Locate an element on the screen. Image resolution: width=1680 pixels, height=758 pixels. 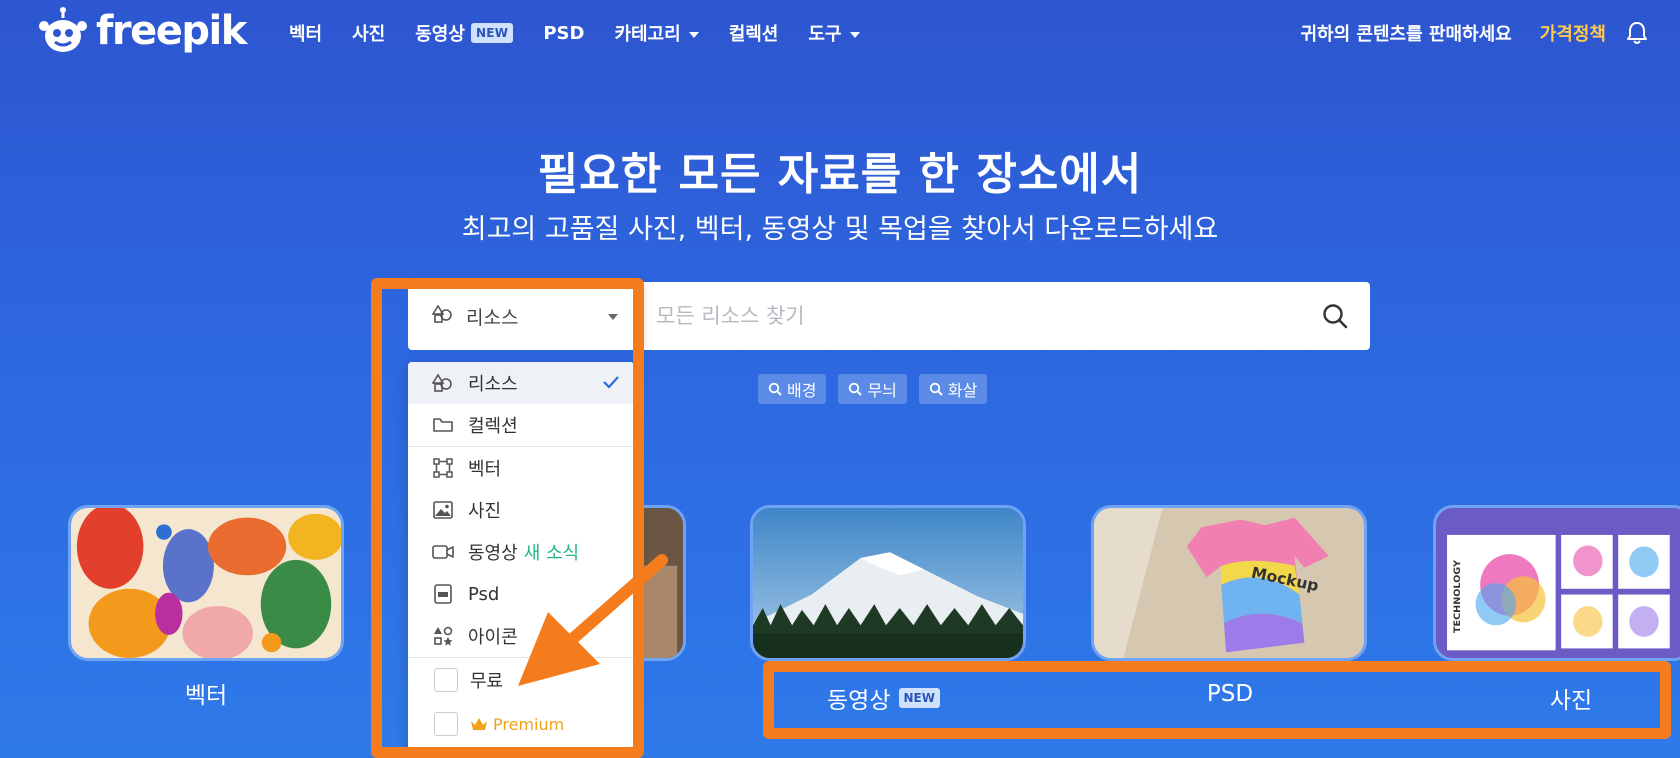
photo-icon is located at coordinates (443, 510).